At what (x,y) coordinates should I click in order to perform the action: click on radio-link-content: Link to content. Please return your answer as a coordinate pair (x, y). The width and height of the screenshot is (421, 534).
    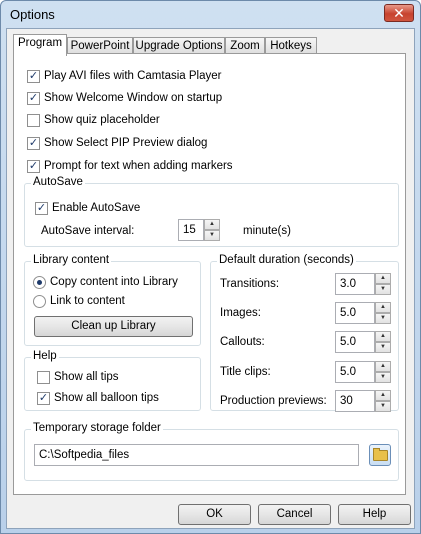
    Looking at the image, I should click on (79, 301).